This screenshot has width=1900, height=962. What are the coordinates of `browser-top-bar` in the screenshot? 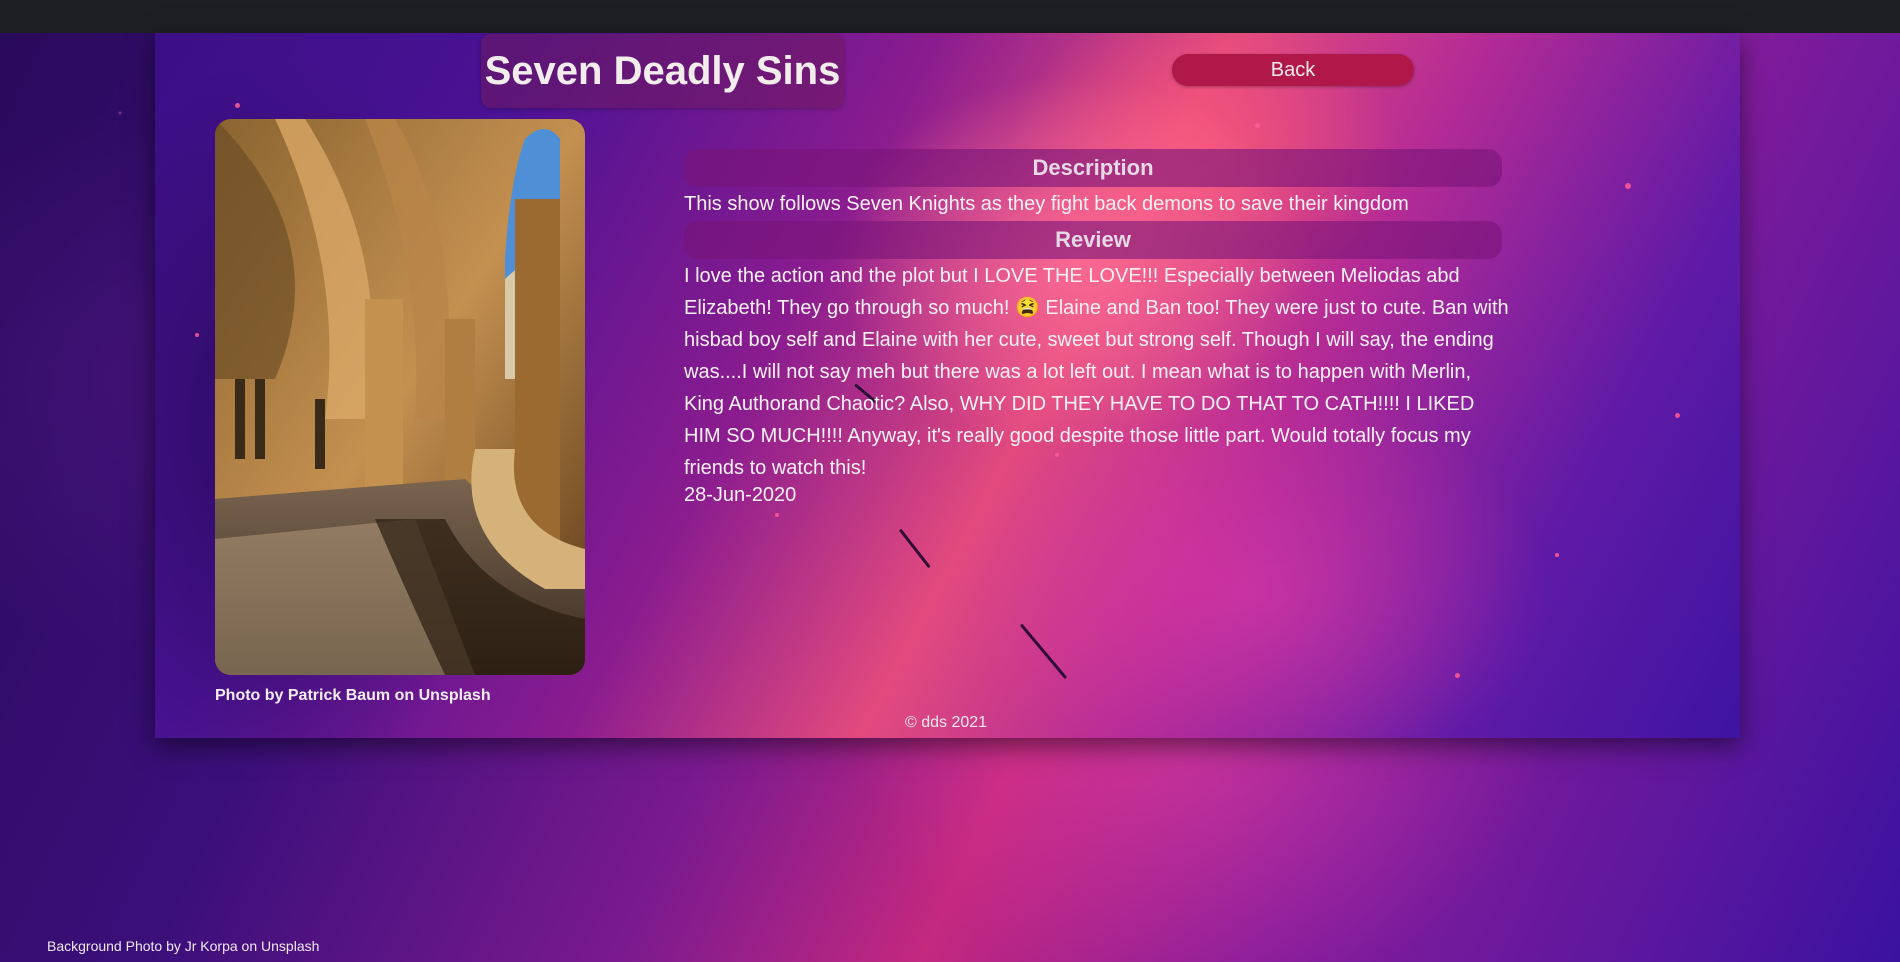 It's located at (950, 16).